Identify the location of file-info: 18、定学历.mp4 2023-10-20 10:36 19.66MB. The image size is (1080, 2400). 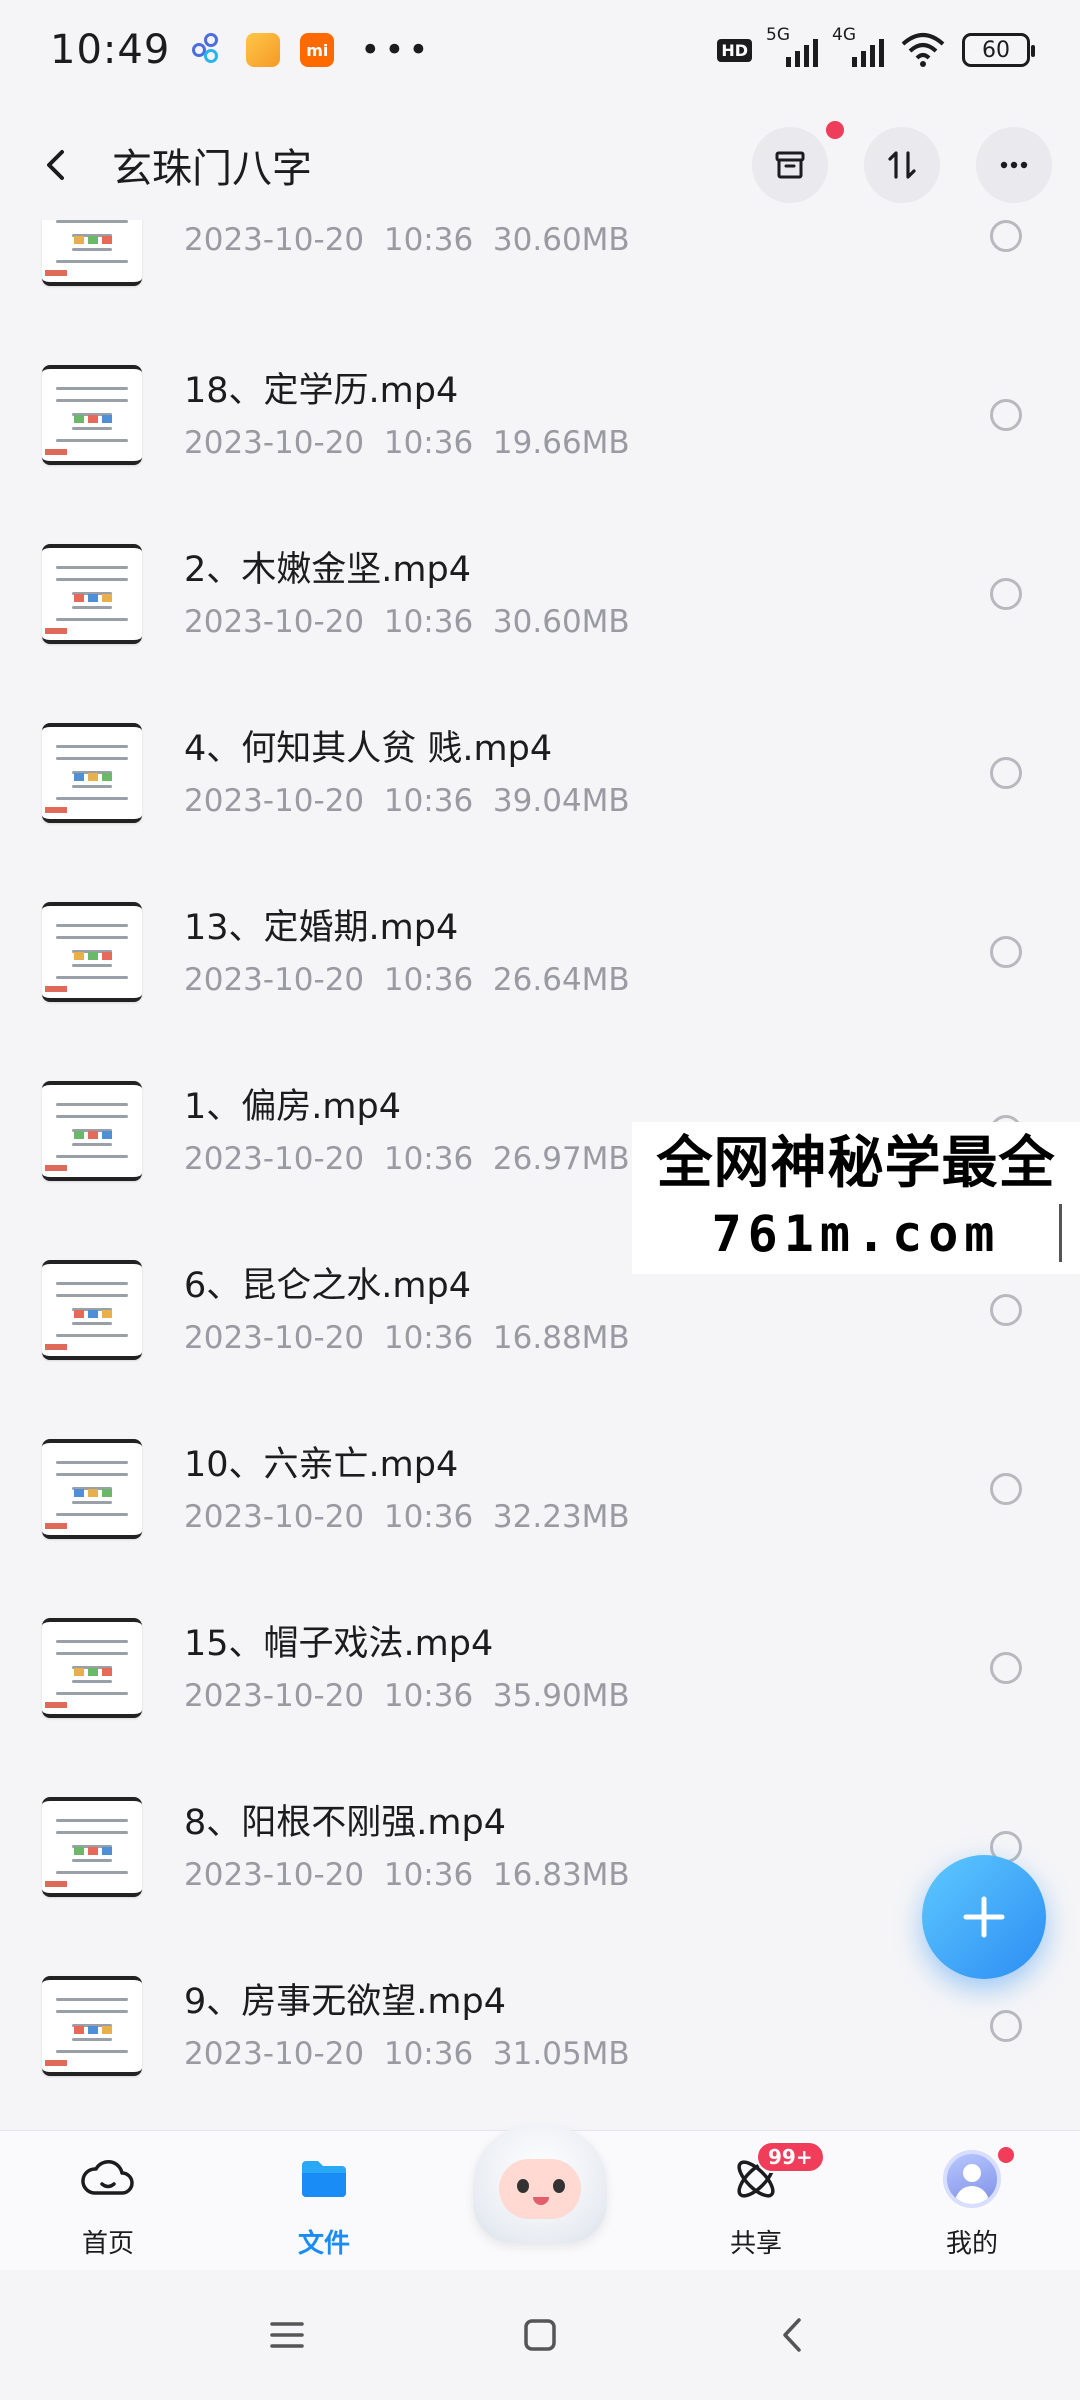
(407, 415).